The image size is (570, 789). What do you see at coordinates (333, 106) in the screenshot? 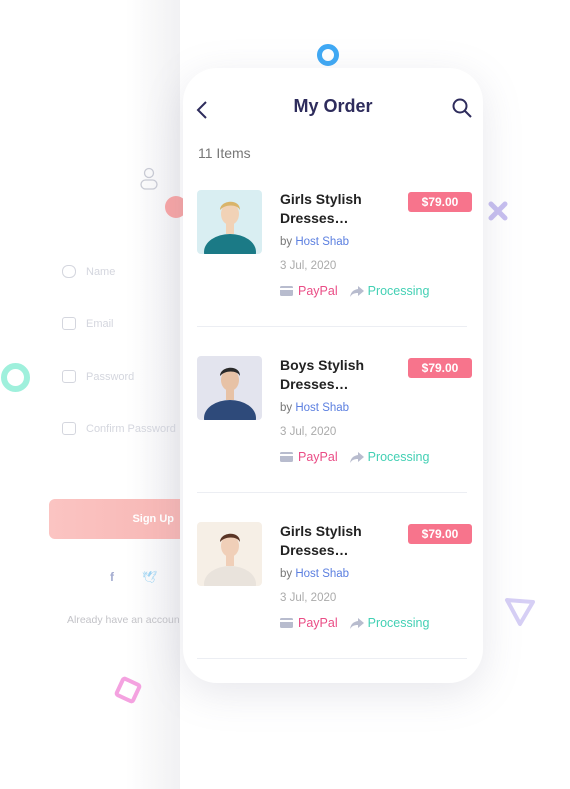
I see `page-title: My Order` at bounding box center [333, 106].